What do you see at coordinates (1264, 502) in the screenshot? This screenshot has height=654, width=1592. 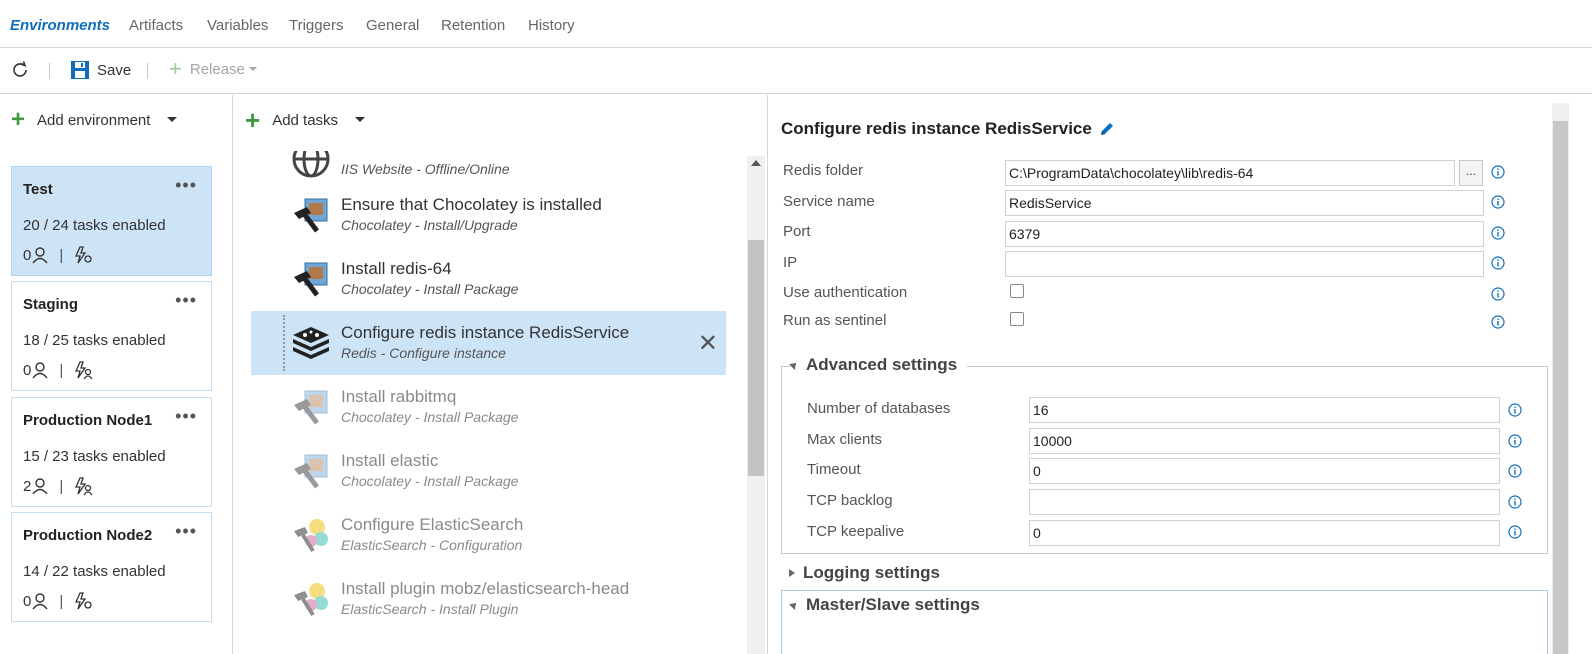 I see `tcp-backlog-input` at bounding box center [1264, 502].